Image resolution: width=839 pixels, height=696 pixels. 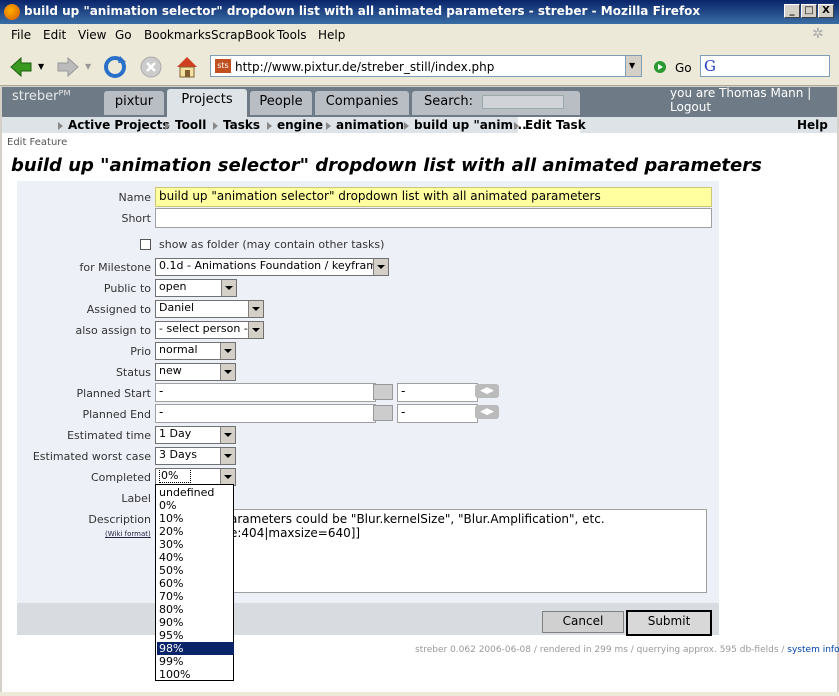 What do you see at coordinates (54, 35) in the screenshot?
I see `menu-edit: Edit` at bounding box center [54, 35].